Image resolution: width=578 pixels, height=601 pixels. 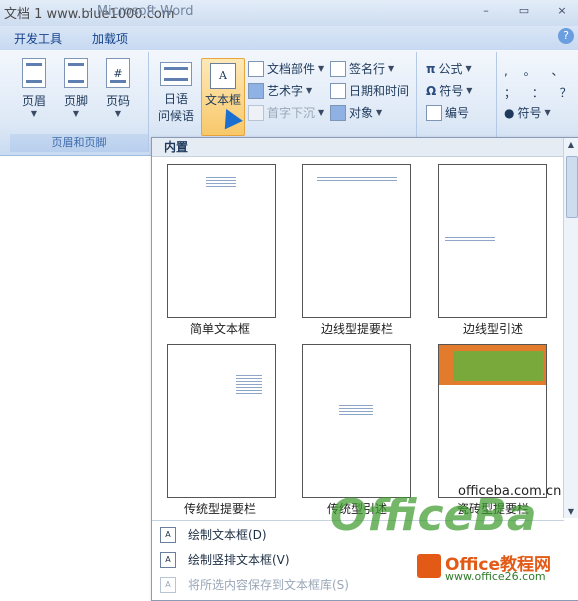 I want to click on footer-icon, so click(x=76, y=73).